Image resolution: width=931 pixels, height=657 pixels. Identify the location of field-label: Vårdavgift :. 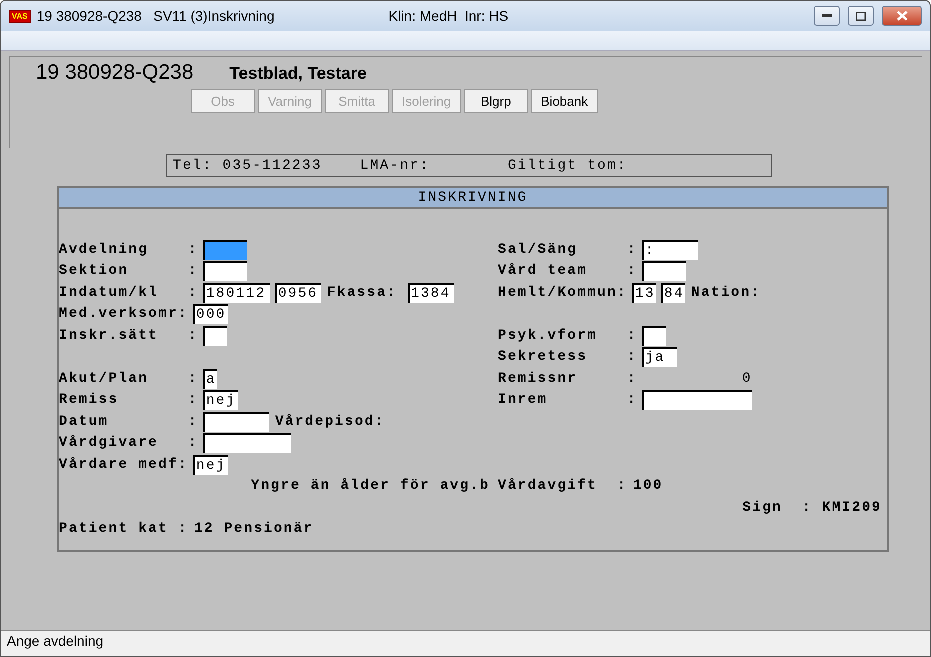
(563, 486).